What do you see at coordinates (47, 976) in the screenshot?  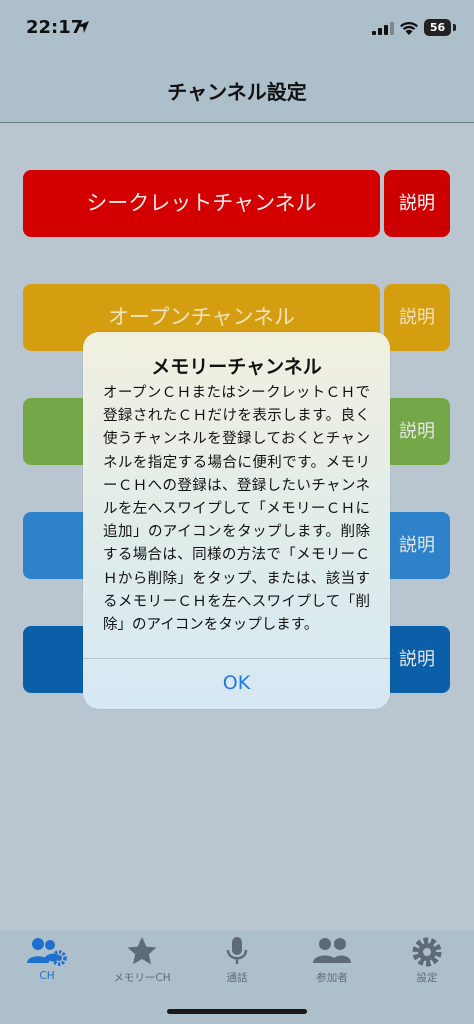 I see `tab-label: CH` at bounding box center [47, 976].